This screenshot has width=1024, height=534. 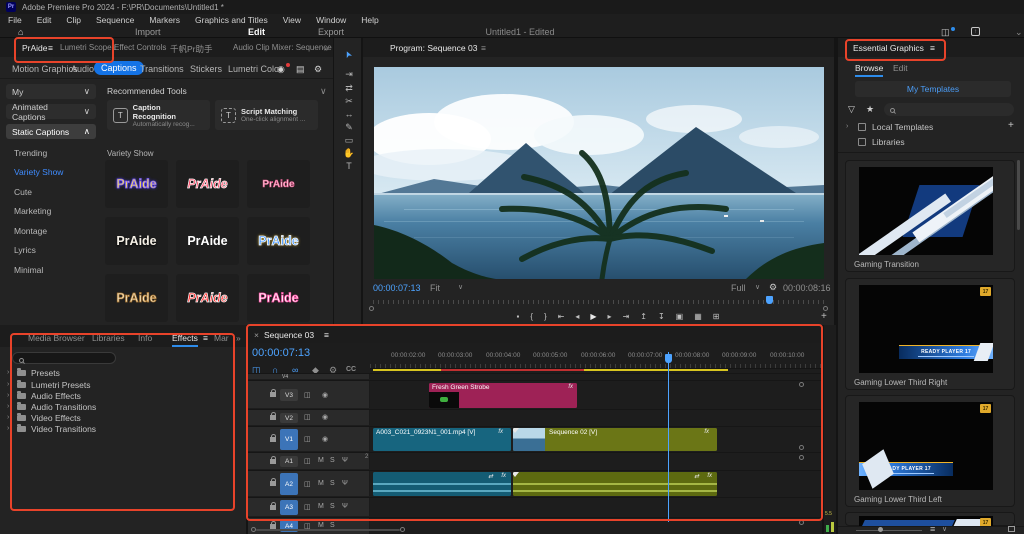 What do you see at coordinates (900, 68) in the screenshot?
I see `tab-edit-eg: Edit` at bounding box center [900, 68].